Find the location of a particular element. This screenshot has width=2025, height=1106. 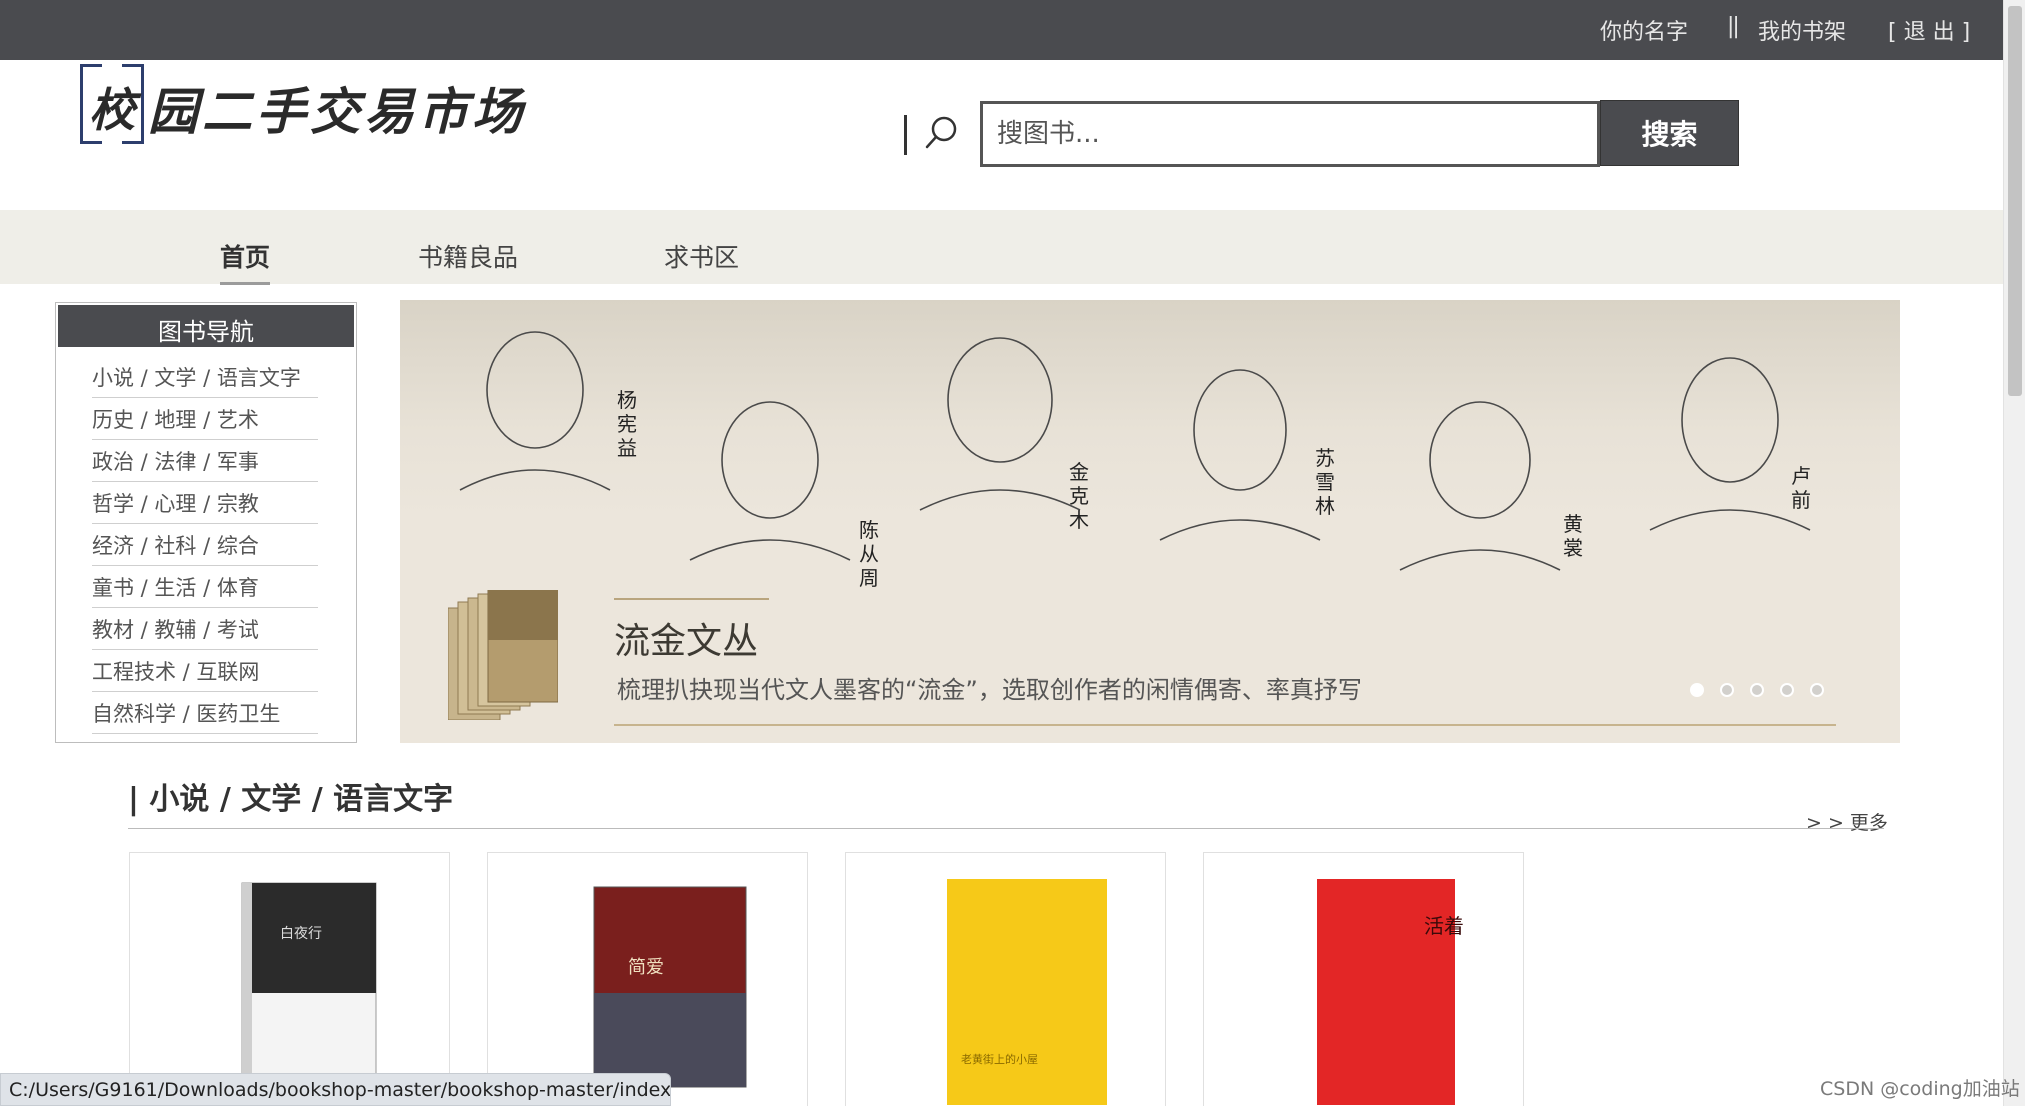

banner-name-1: 杨宪益 is located at coordinates (627, 424).